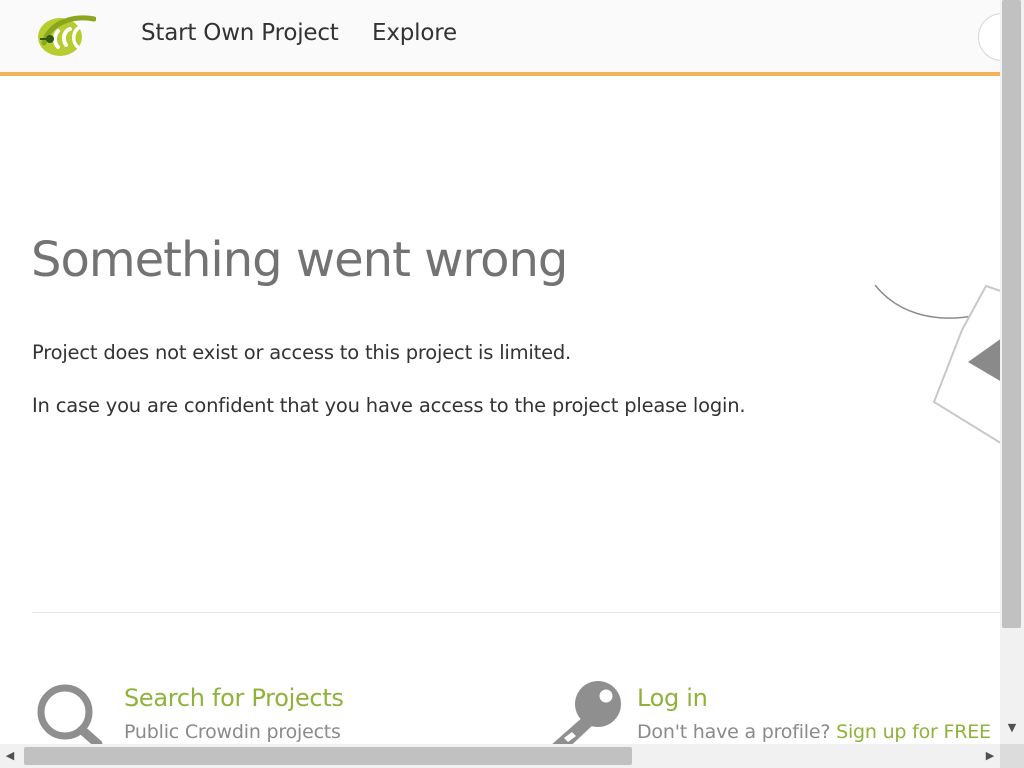  What do you see at coordinates (66, 36) in the screenshot?
I see `crowdin-logo-icon` at bounding box center [66, 36].